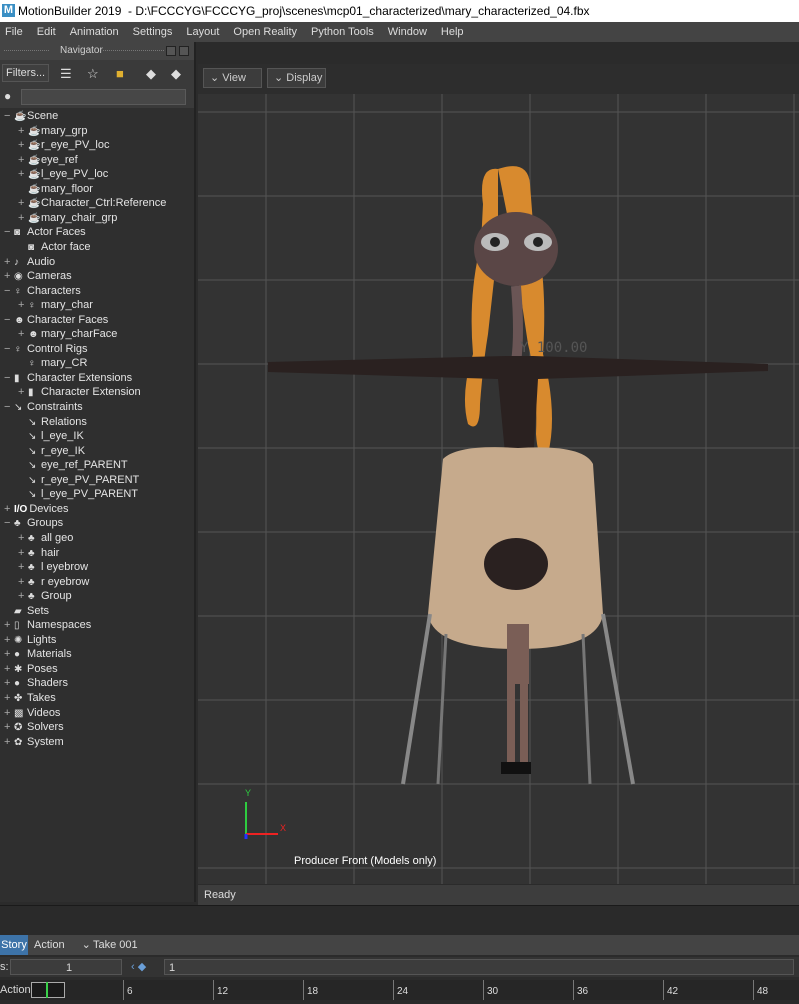  What do you see at coordinates (30, 698) in the screenshot?
I see `tree-item: + ✤ Takes` at bounding box center [30, 698].